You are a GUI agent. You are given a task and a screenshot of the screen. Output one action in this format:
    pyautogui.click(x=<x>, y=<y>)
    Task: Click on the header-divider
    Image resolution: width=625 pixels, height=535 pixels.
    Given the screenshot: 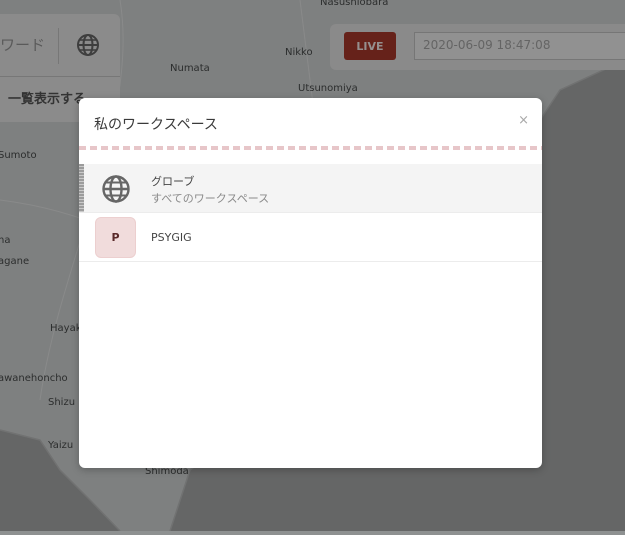 What is the action you would take?
    pyautogui.click(x=310, y=148)
    